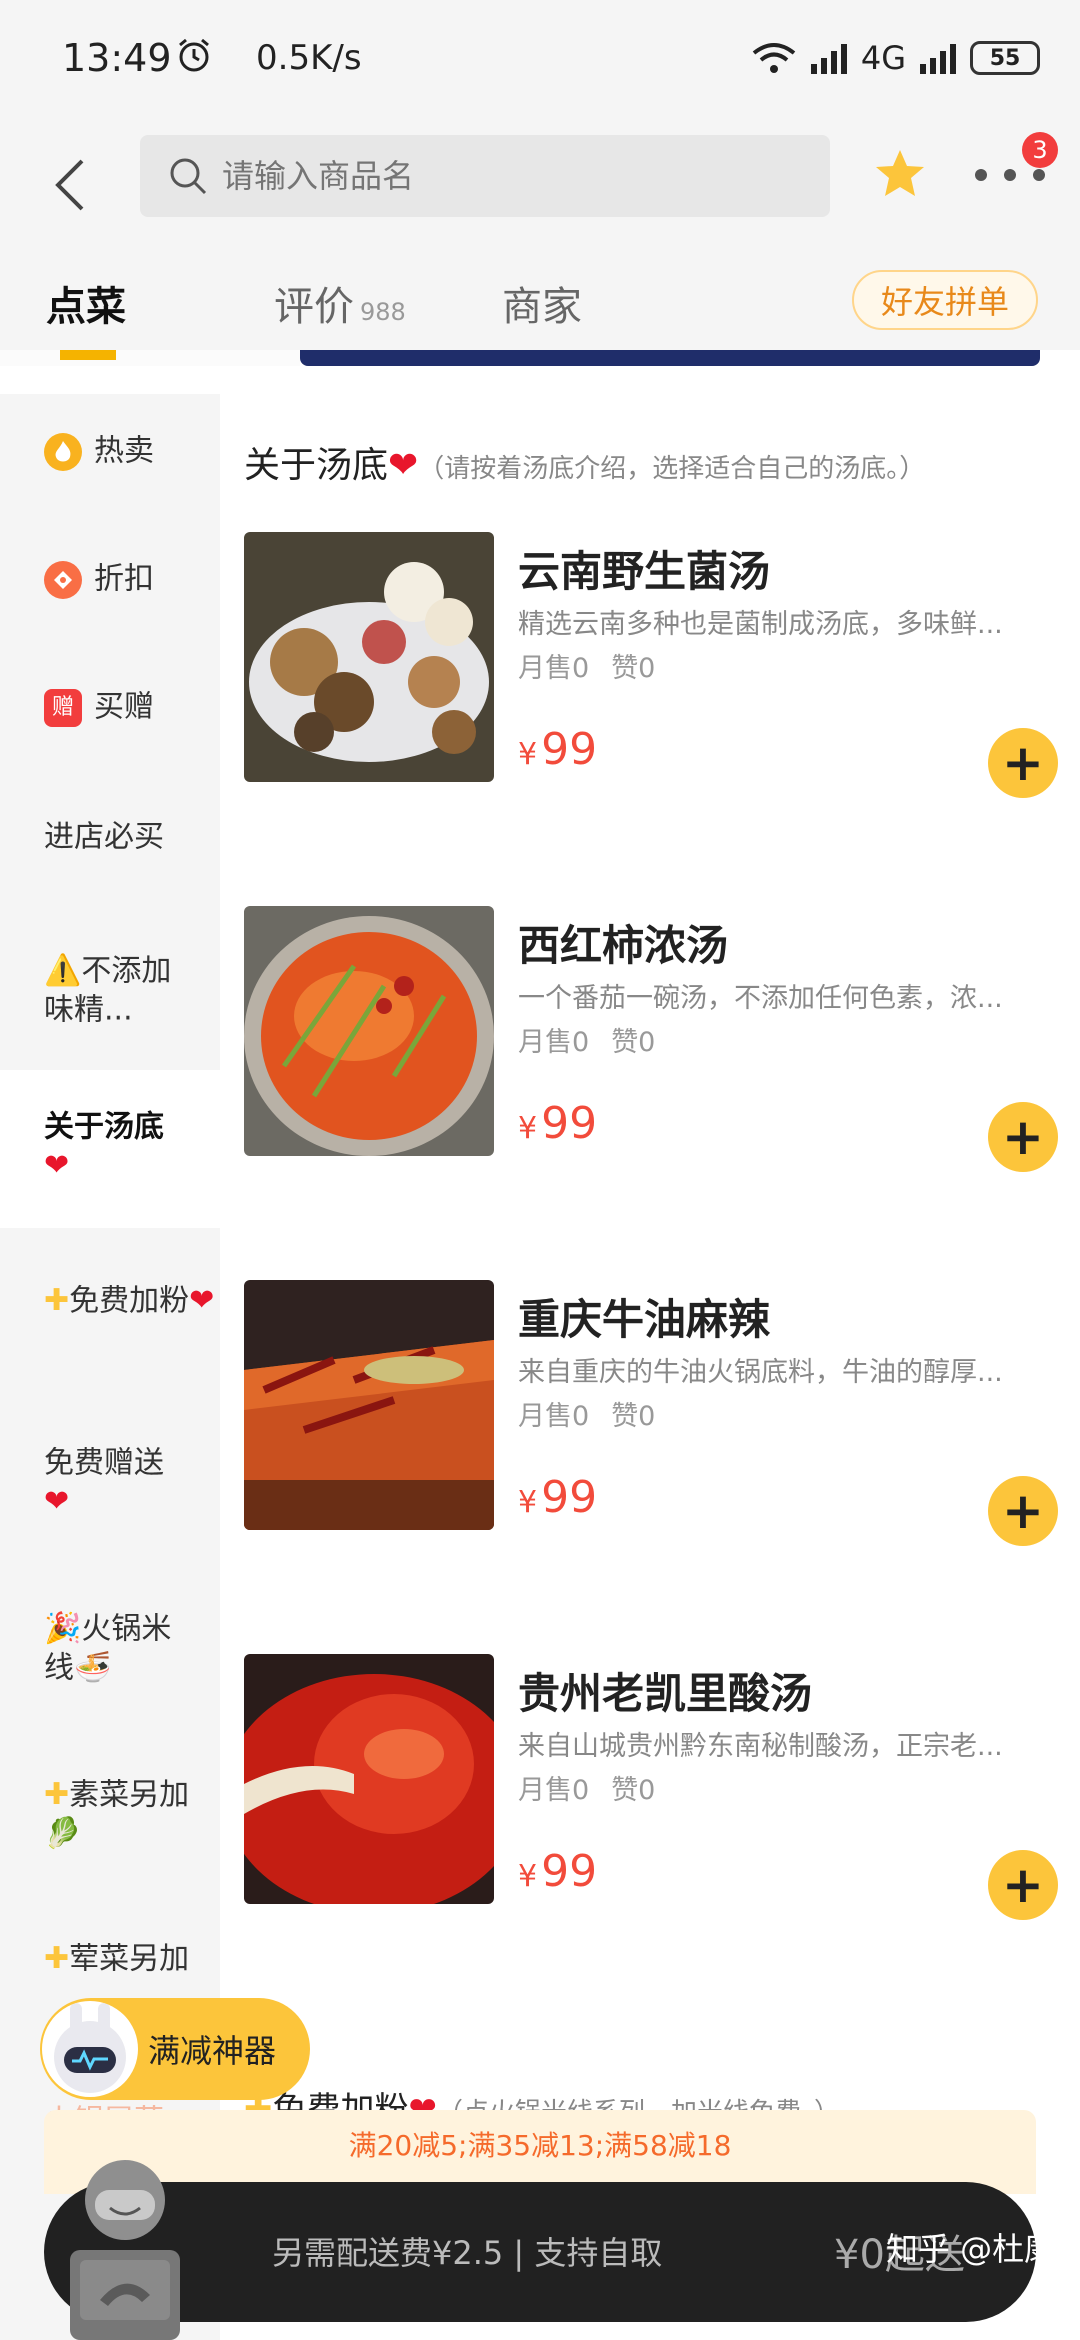 The width and height of the screenshot is (1080, 2340). What do you see at coordinates (502, 176) in the screenshot?
I see `search-input` at bounding box center [502, 176].